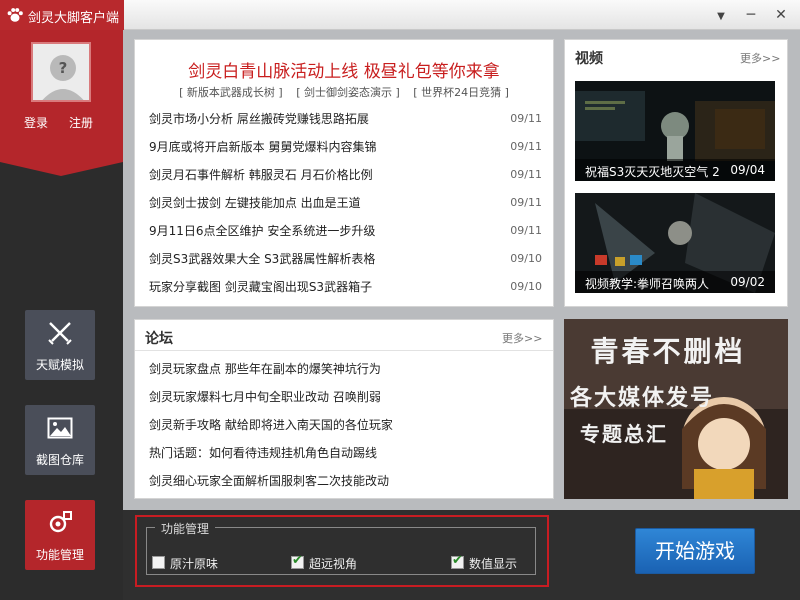  What do you see at coordinates (344, 69) in the screenshot?
I see `news-headline: 剑灵白青山脉活动上线 极昼礼包等你来拿` at bounding box center [344, 69].